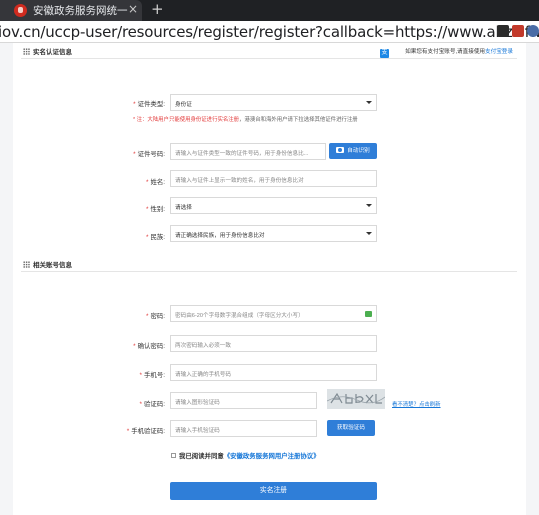 The width and height of the screenshot is (539, 515). Describe the element at coordinates (52, 265) in the screenshot. I see `section-title: 相关账号信息` at that location.